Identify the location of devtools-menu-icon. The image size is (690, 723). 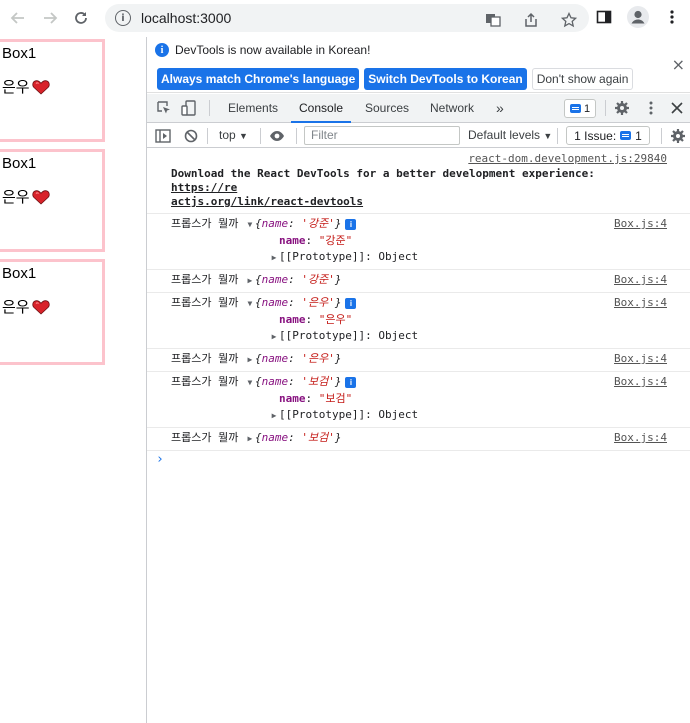
(651, 108).